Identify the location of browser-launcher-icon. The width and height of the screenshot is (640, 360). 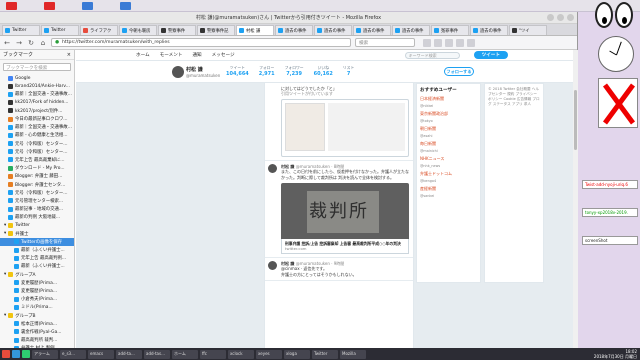
(16, 354).